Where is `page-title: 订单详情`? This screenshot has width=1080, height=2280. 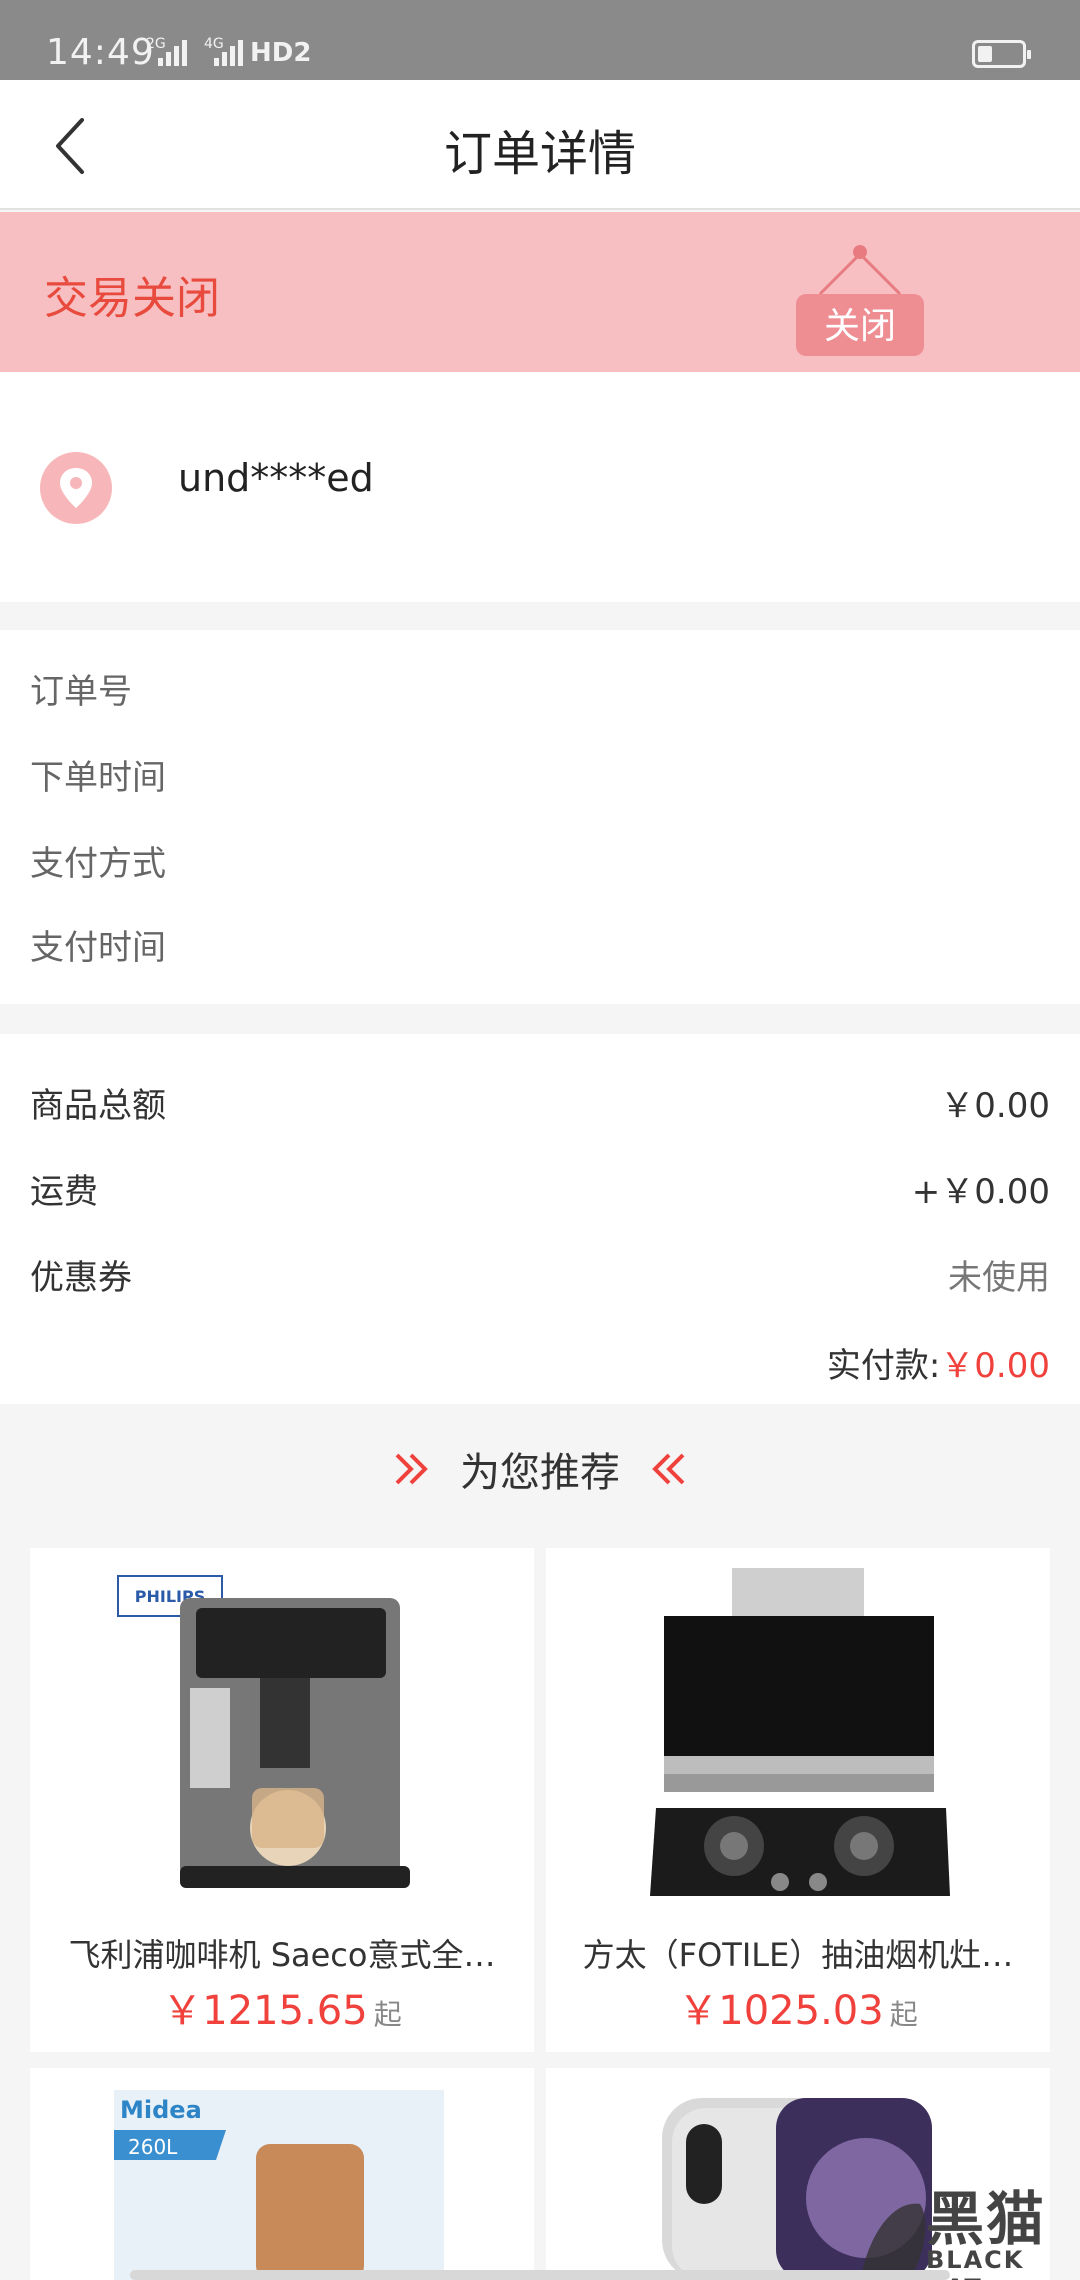
page-title: 订单详情 is located at coordinates (539, 154).